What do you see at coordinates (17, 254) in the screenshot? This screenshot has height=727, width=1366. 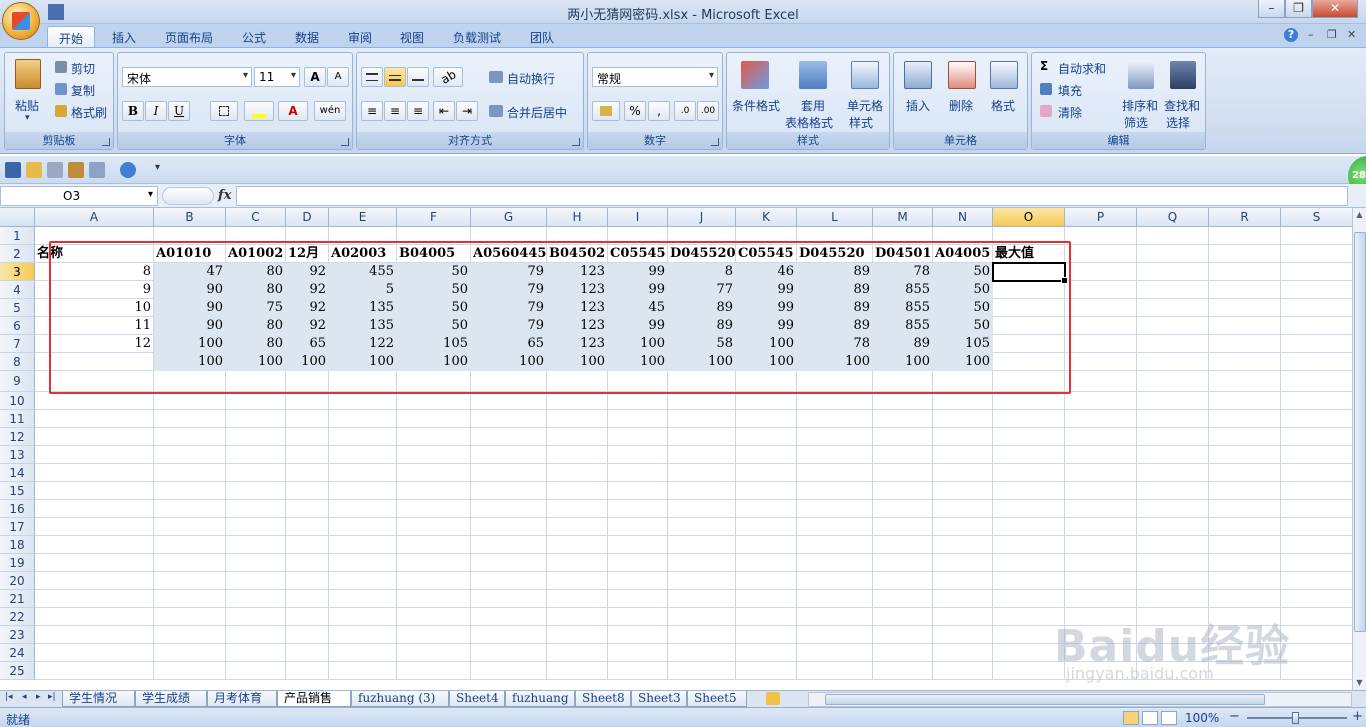 I see `row-header-2: 2` at bounding box center [17, 254].